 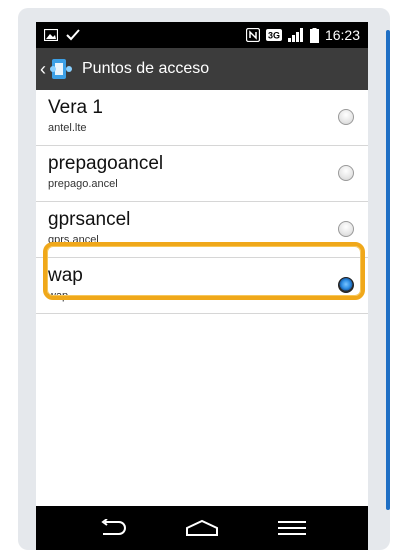 I want to click on apn-value: antel.lte, so click(x=67, y=128).